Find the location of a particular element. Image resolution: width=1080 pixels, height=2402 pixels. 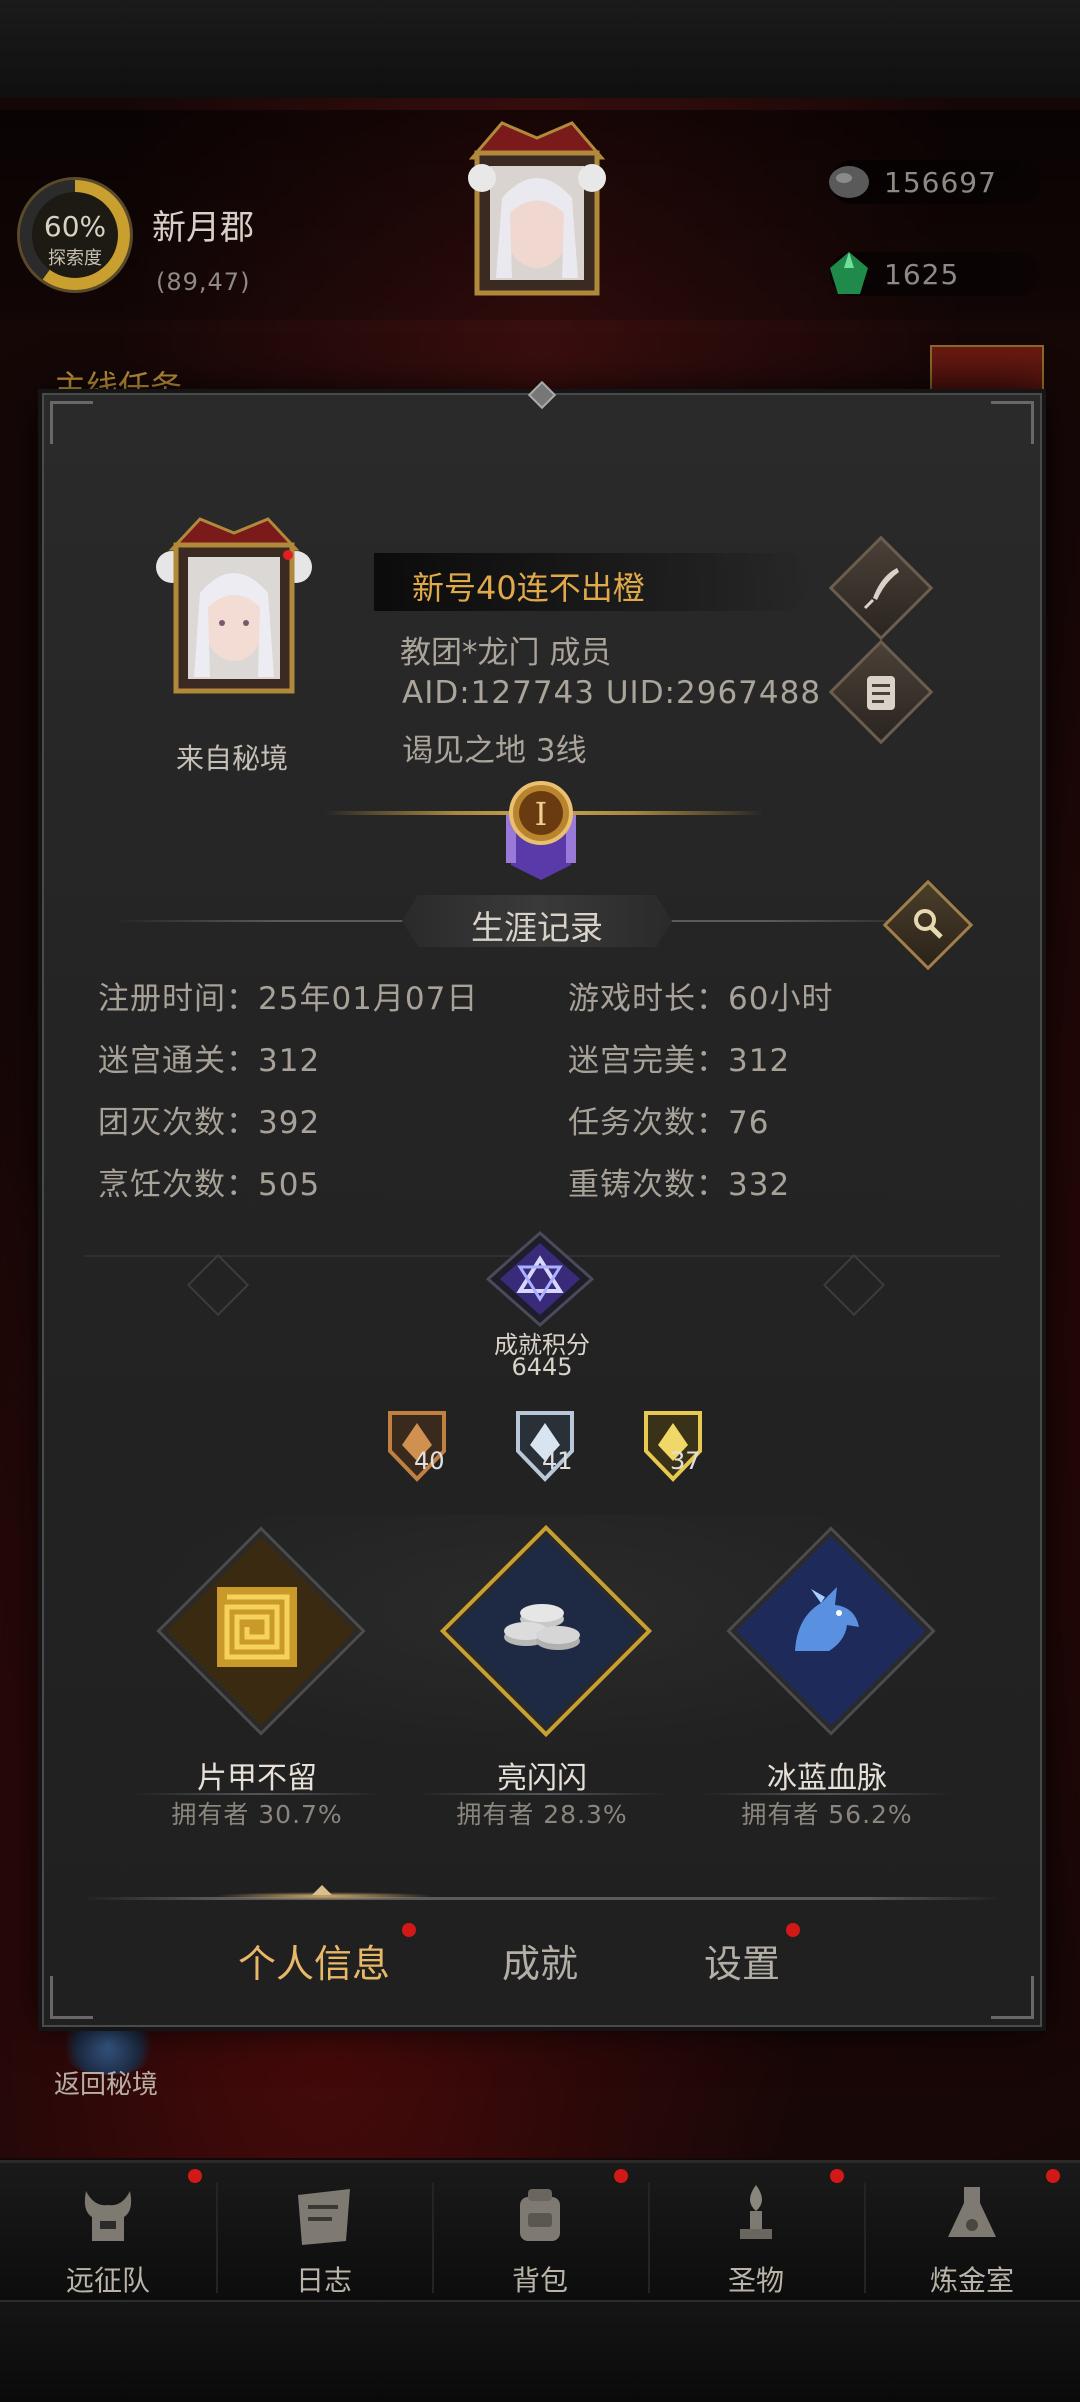

nav-label-backpack: 背包 is located at coordinates (539, 2280).